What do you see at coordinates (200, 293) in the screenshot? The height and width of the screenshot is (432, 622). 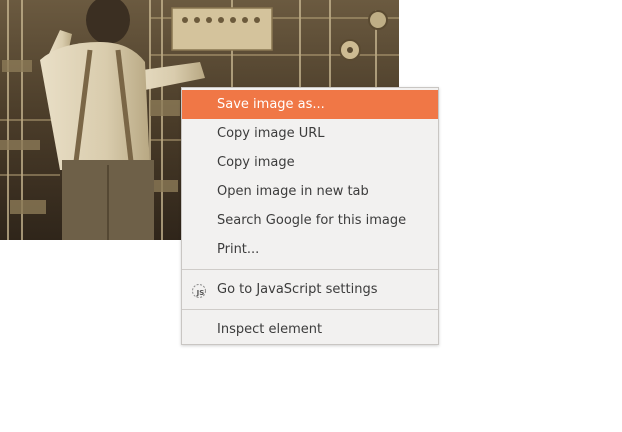 I see `svg-text: JS` at bounding box center [200, 293].